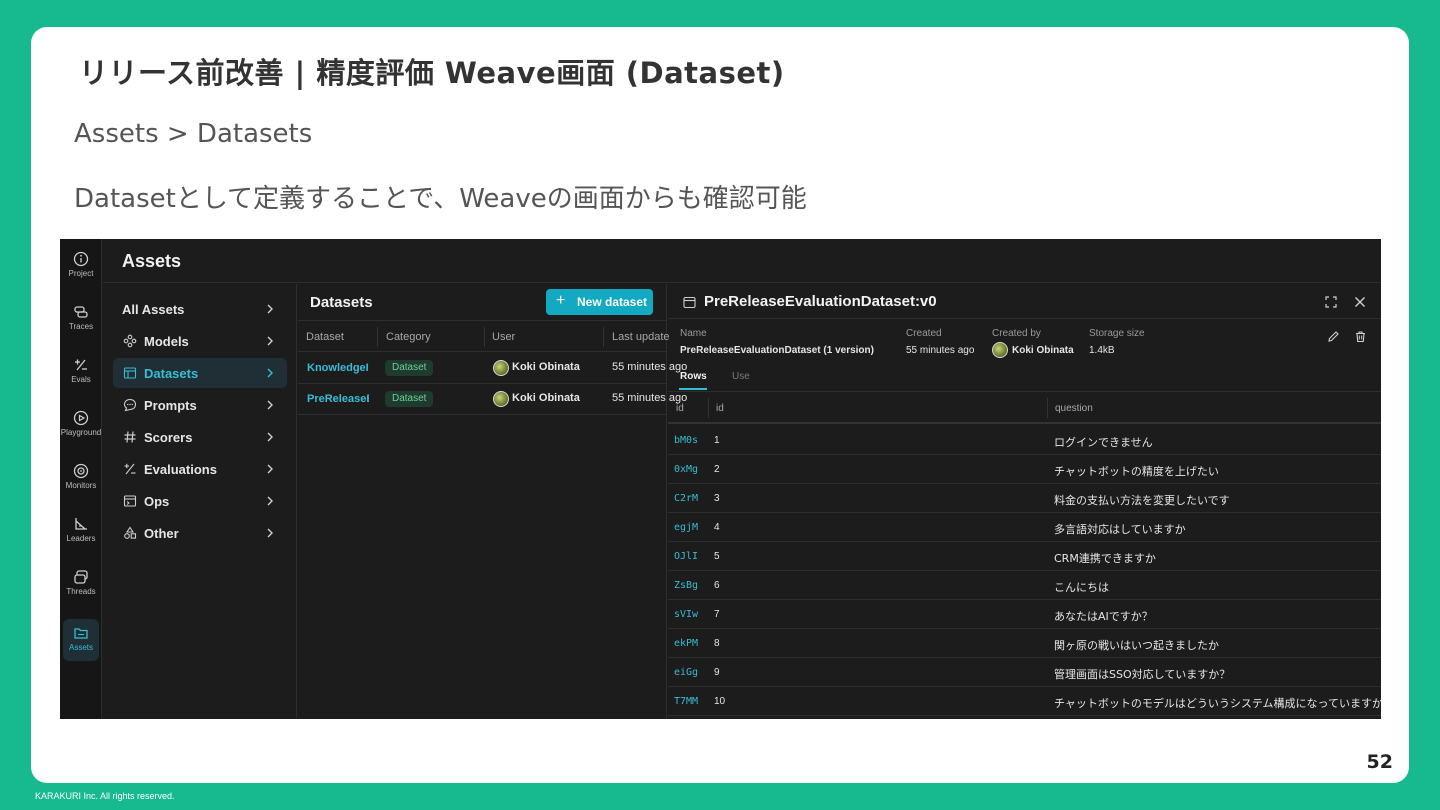 The image size is (1440, 810). Describe the element at coordinates (686, 701) in the screenshot. I see `row-digest-link: T7MM` at that location.